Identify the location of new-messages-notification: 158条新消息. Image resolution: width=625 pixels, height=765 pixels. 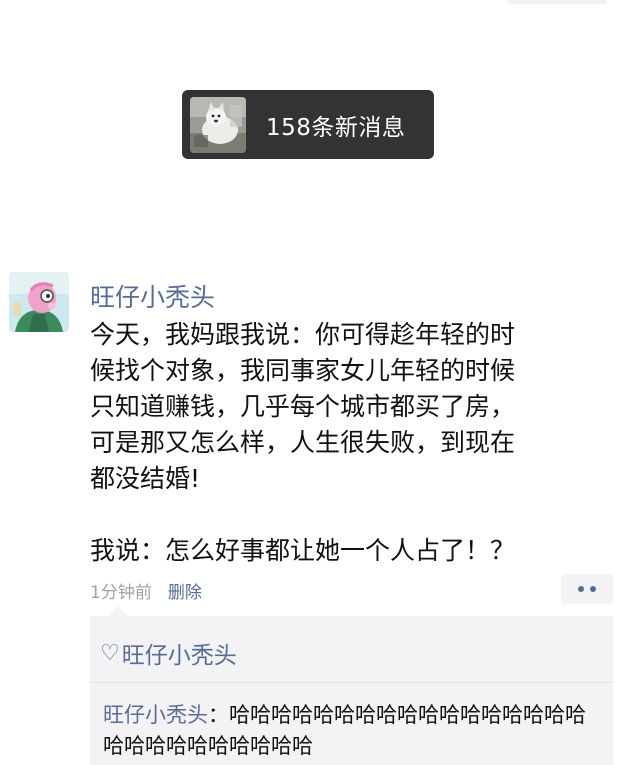
(308, 124).